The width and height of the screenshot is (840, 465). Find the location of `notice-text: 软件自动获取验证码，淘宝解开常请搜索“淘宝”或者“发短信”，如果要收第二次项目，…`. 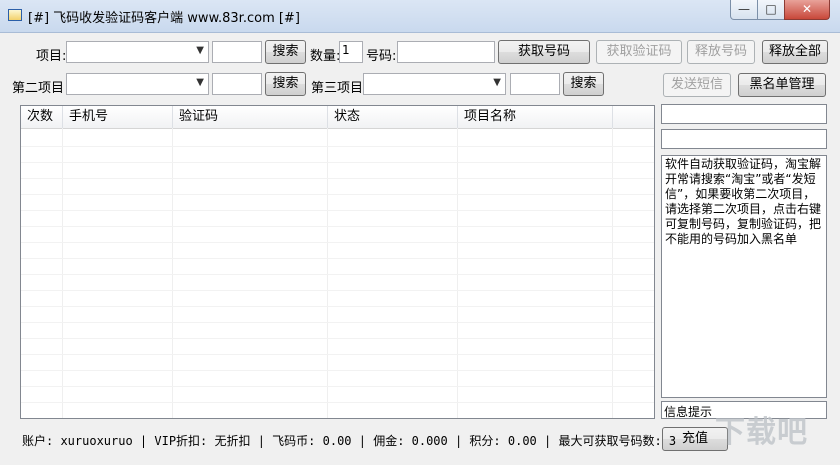

notice-text: 软件自动获取验证码，淘宝解开常请搜索“淘宝”或者“发短信”，如果要收第二次项目，… is located at coordinates (744, 276).